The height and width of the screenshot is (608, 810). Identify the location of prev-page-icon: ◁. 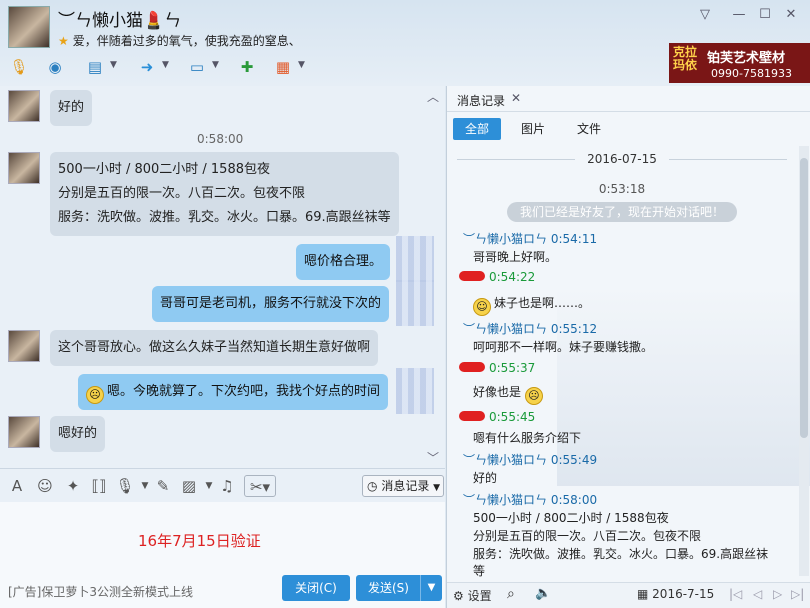
(757, 594).